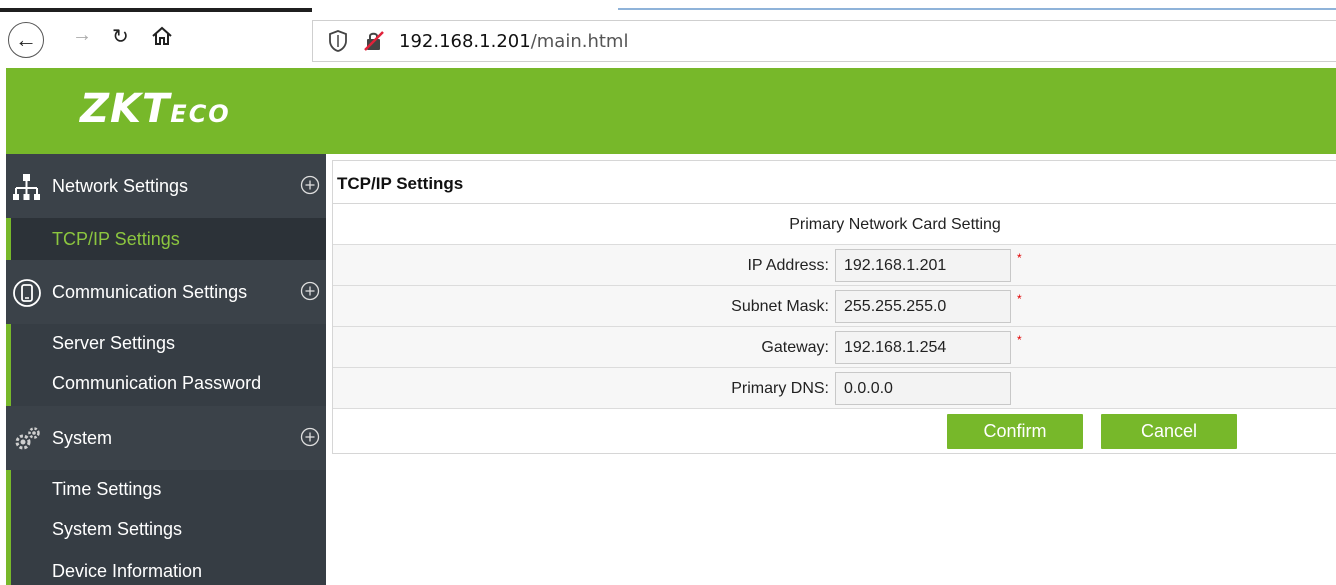 The width and height of the screenshot is (1336, 585). What do you see at coordinates (977, 9) in the screenshot?
I see `tab-strip-line` at bounding box center [977, 9].